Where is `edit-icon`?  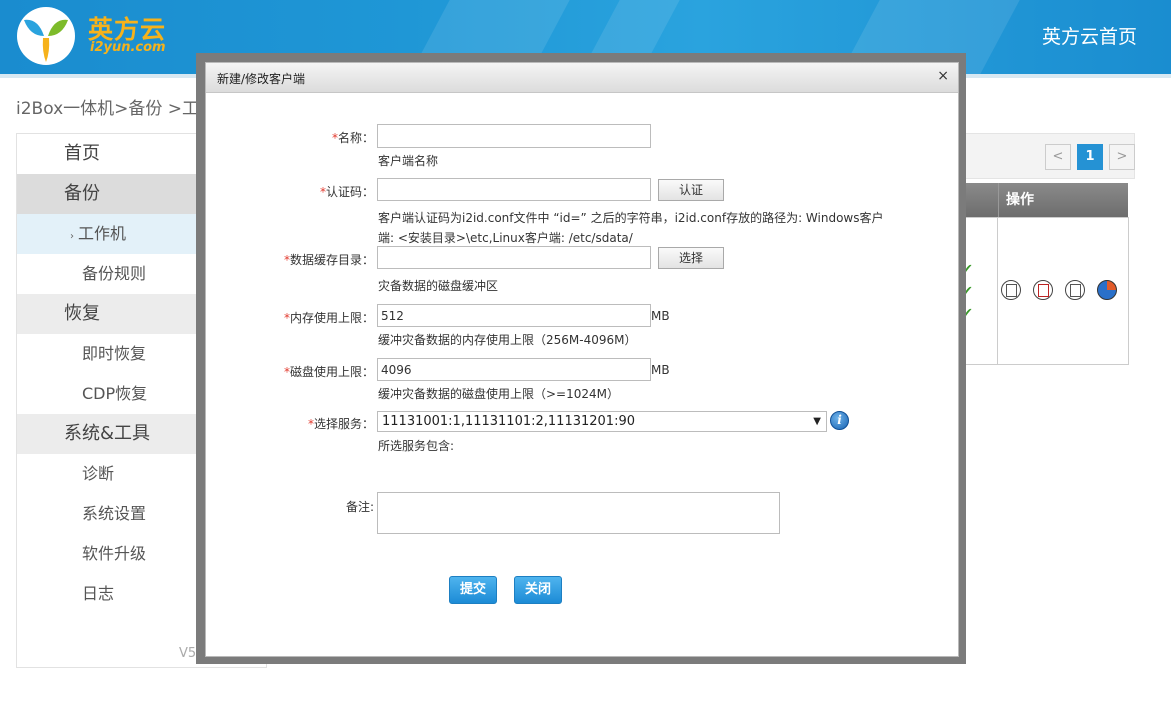
edit-icon is located at coordinates (1011, 290).